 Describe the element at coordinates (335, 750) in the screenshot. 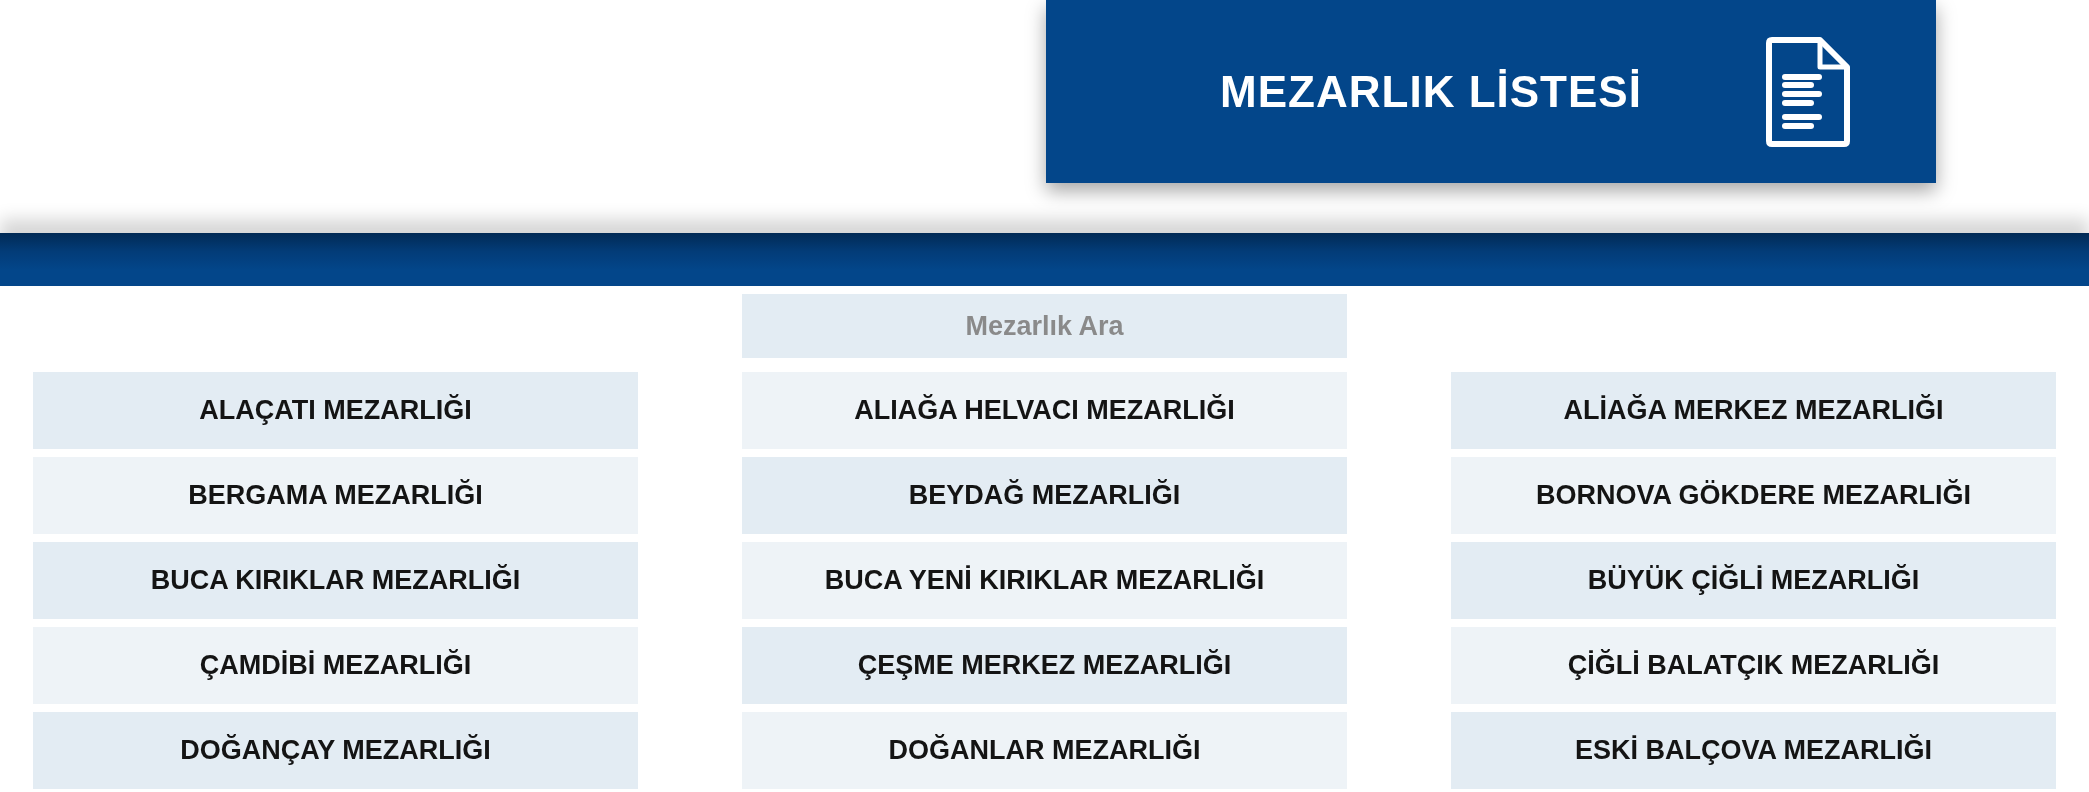

I see `cemetery-link: DOĞANÇAY MEZARLIĞI` at that location.